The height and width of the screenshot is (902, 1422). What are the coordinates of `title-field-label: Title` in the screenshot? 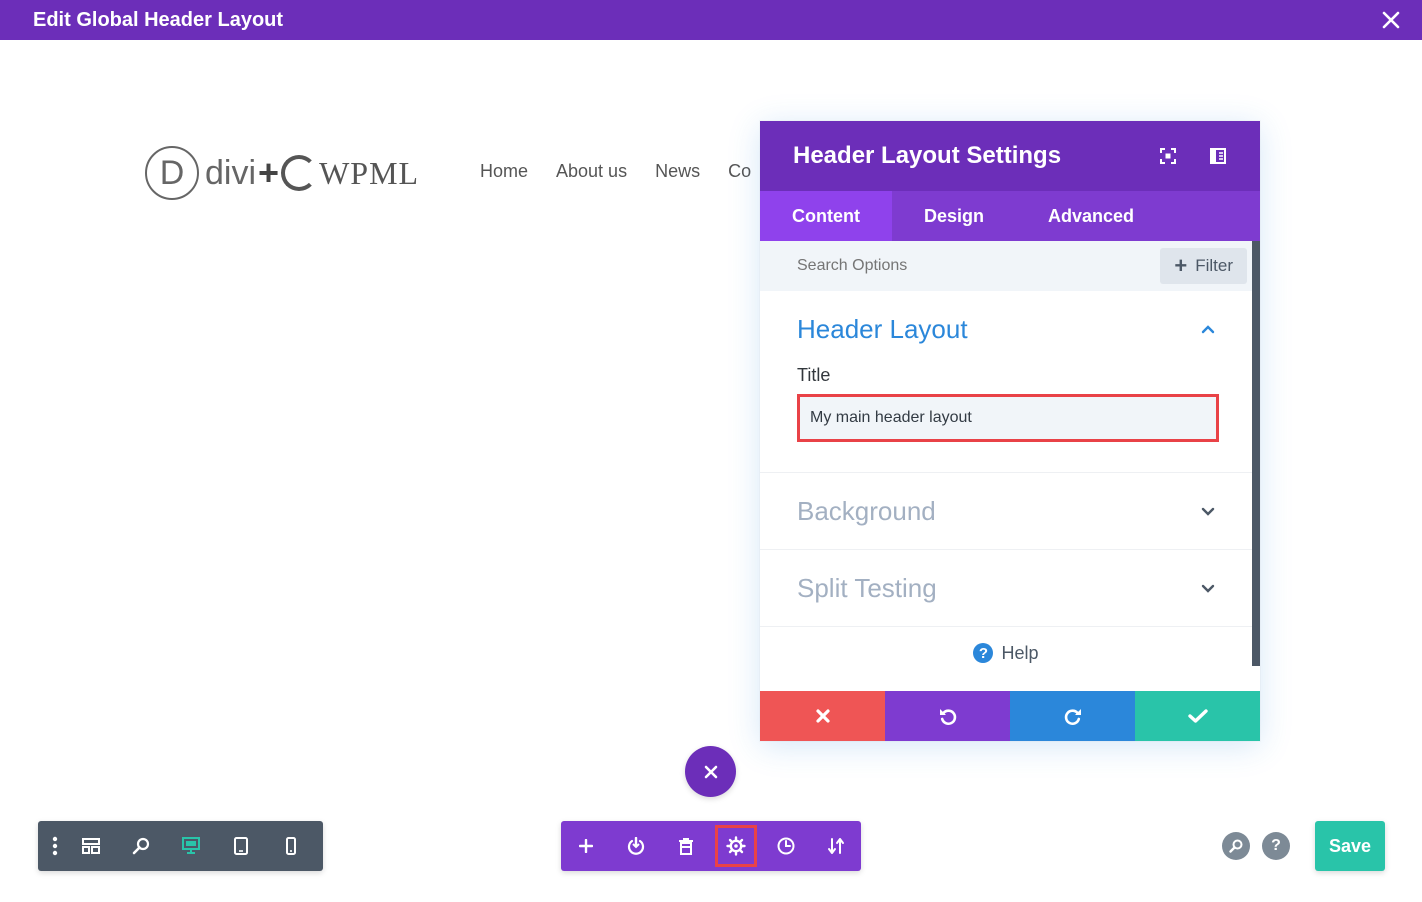 It's located at (814, 375).